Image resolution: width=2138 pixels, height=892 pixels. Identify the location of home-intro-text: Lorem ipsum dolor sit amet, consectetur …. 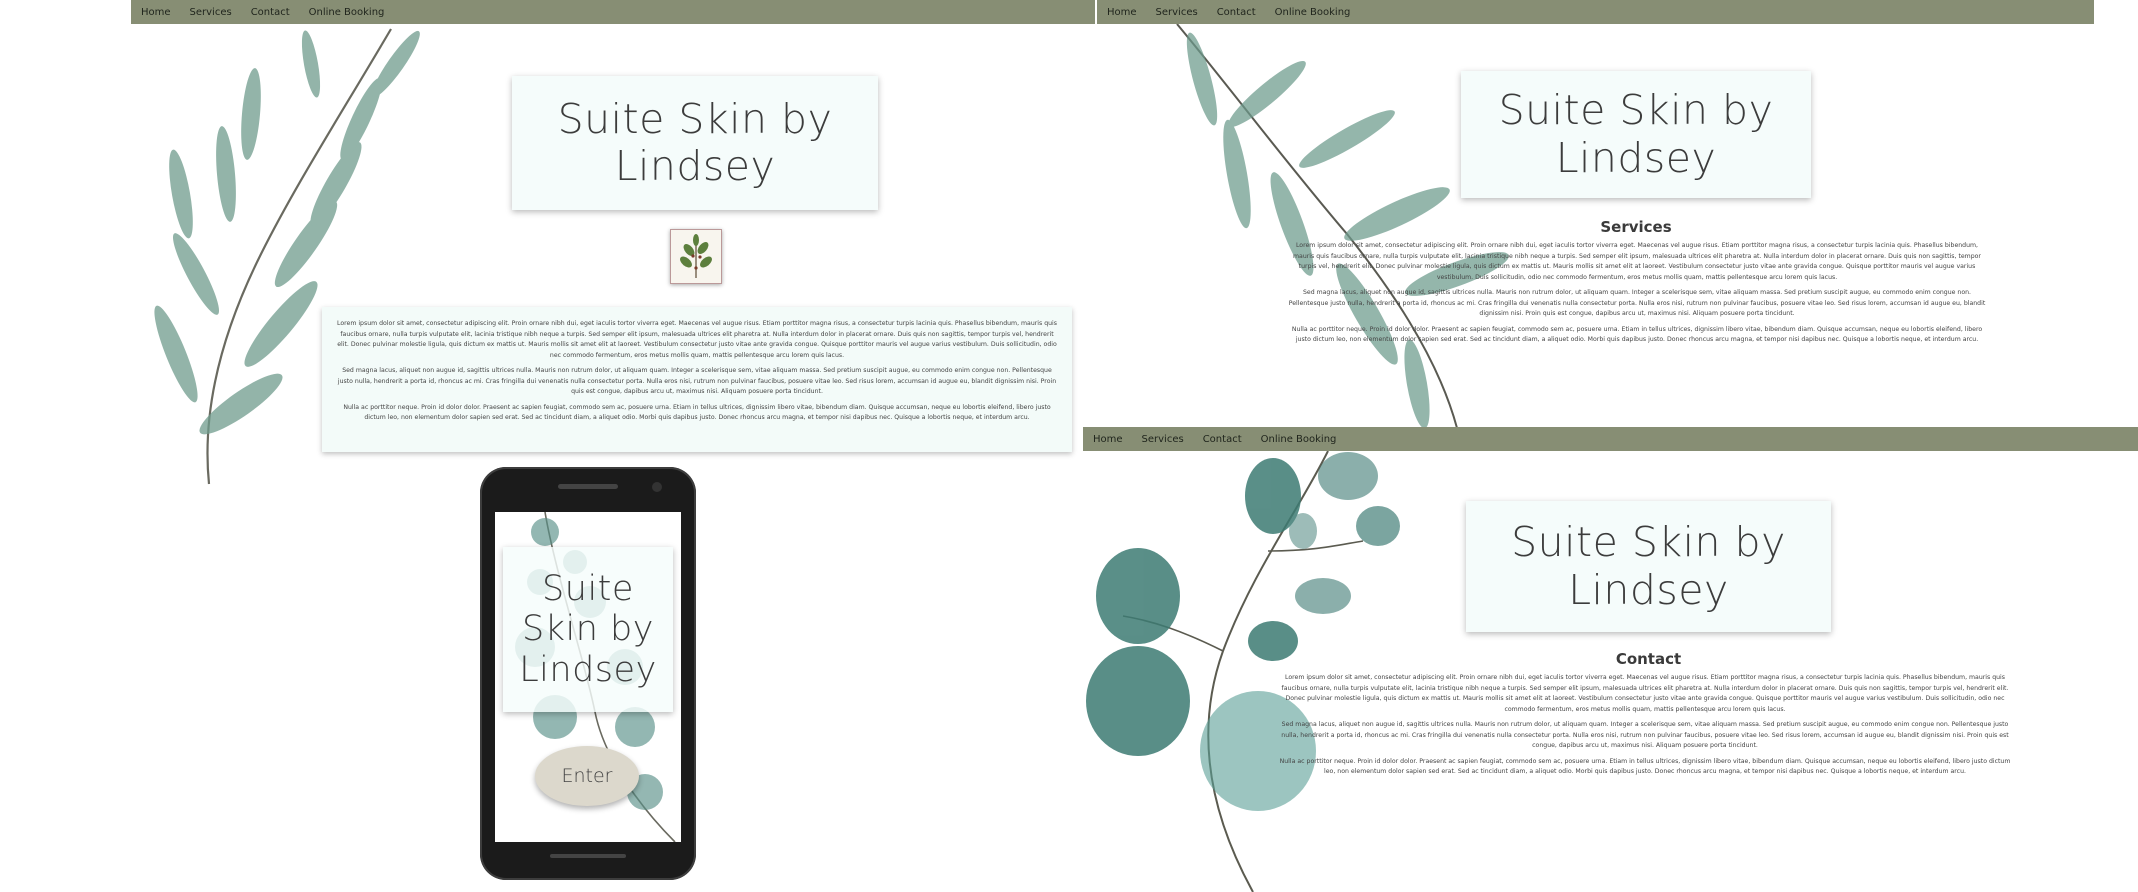
(697, 379).